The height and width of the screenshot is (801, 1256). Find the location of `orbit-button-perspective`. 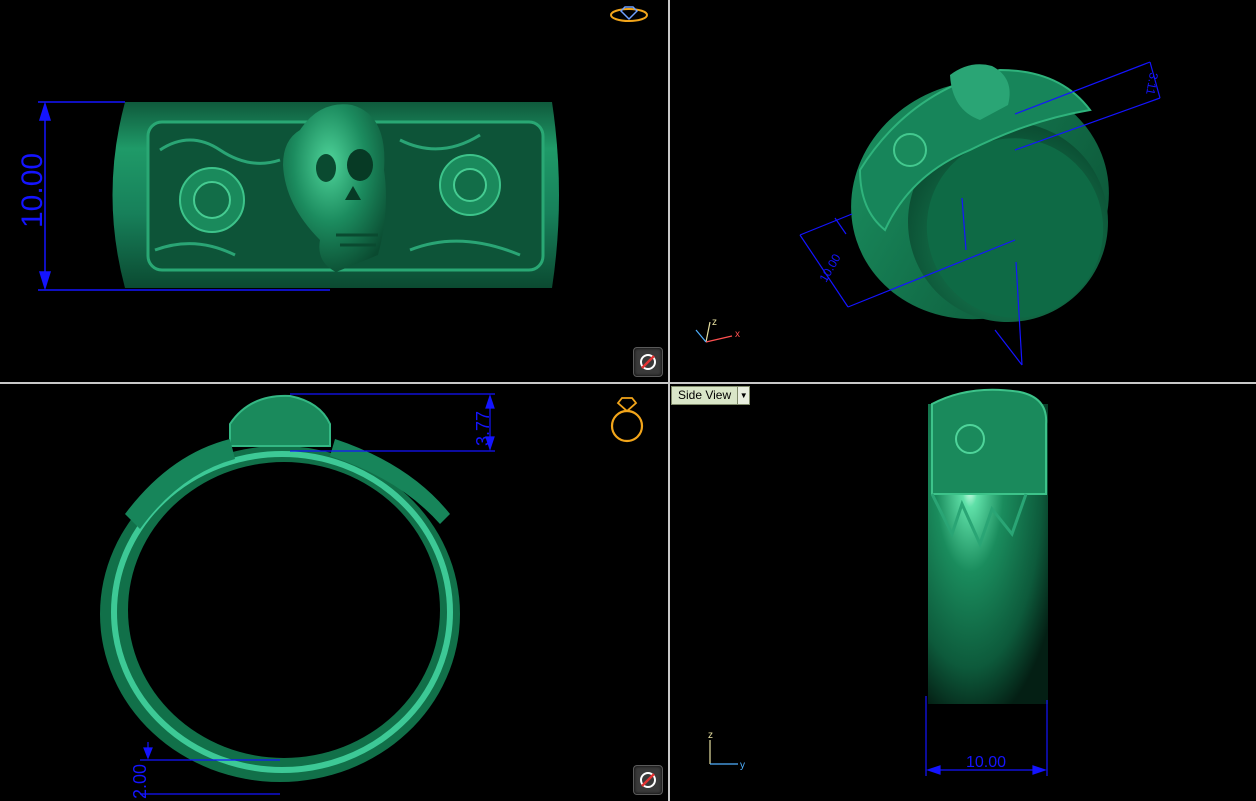

orbit-button-perspective is located at coordinates (648, 362).